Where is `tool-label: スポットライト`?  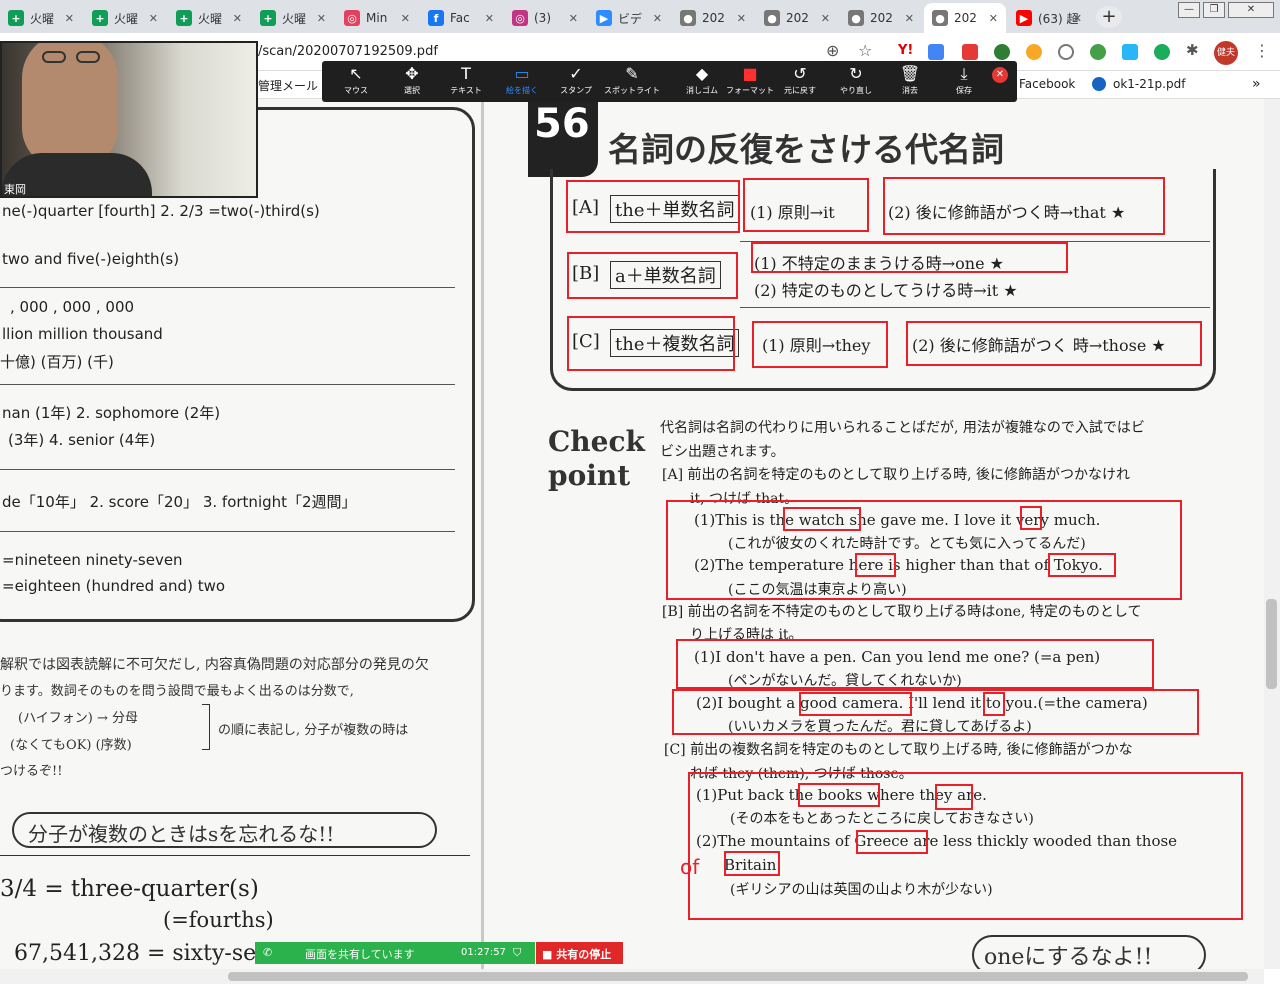 tool-label: スポットライト is located at coordinates (632, 90).